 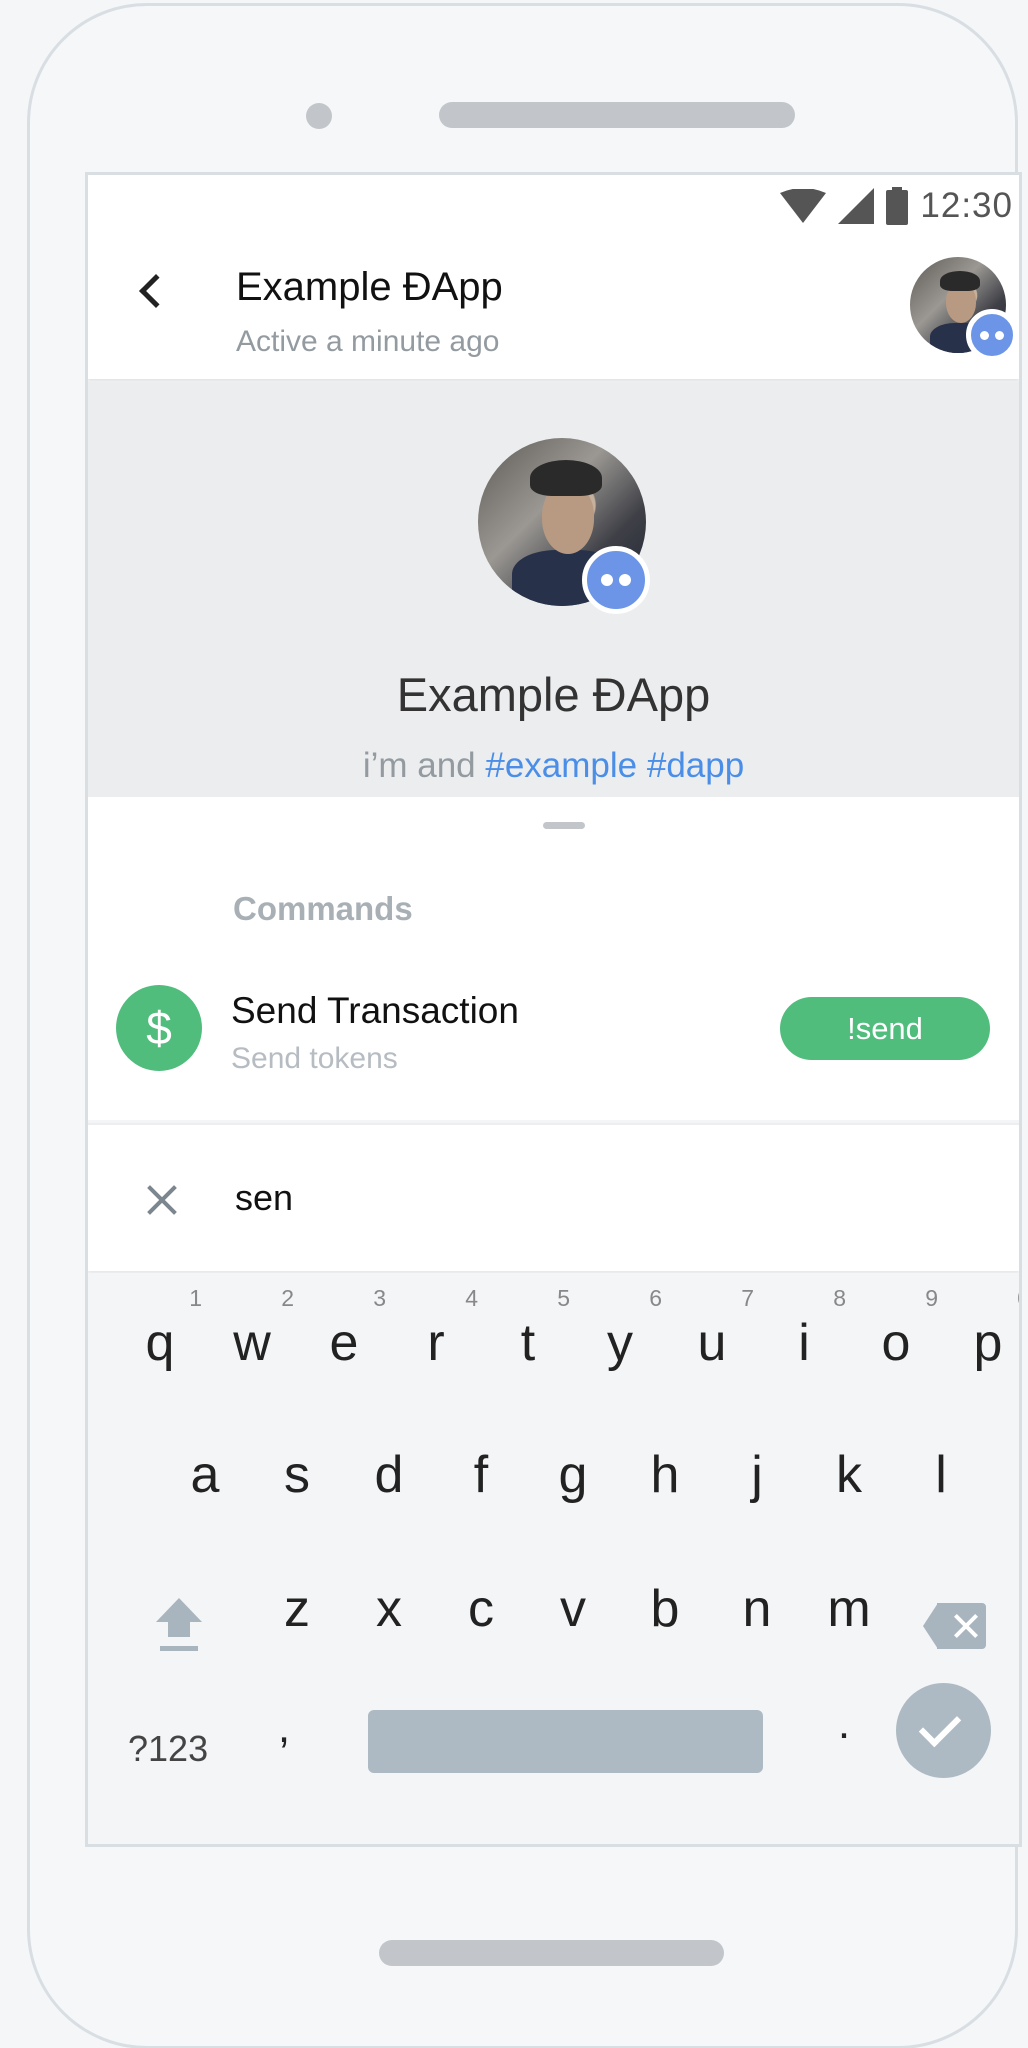 I want to click on key-label: u, so click(x=712, y=1343).